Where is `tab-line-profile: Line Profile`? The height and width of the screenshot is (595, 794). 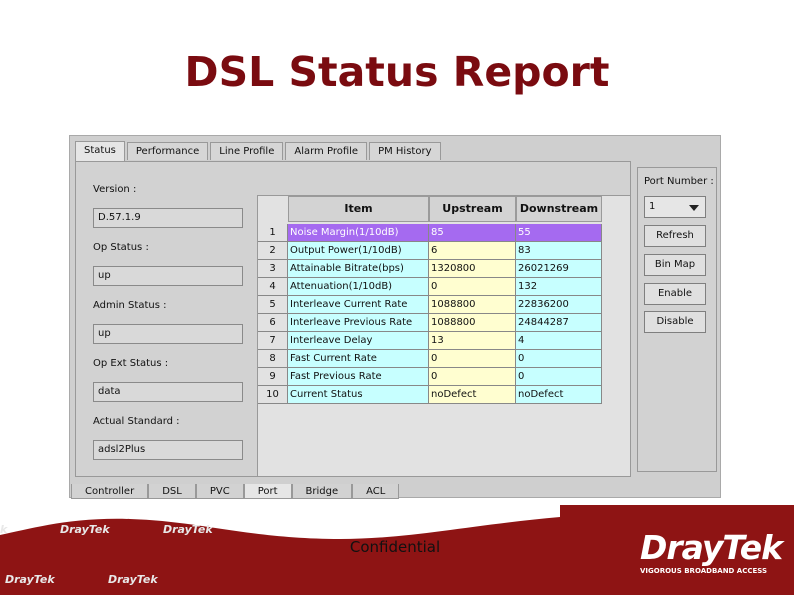
tab-line-profile: Line Profile is located at coordinates (247, 151).